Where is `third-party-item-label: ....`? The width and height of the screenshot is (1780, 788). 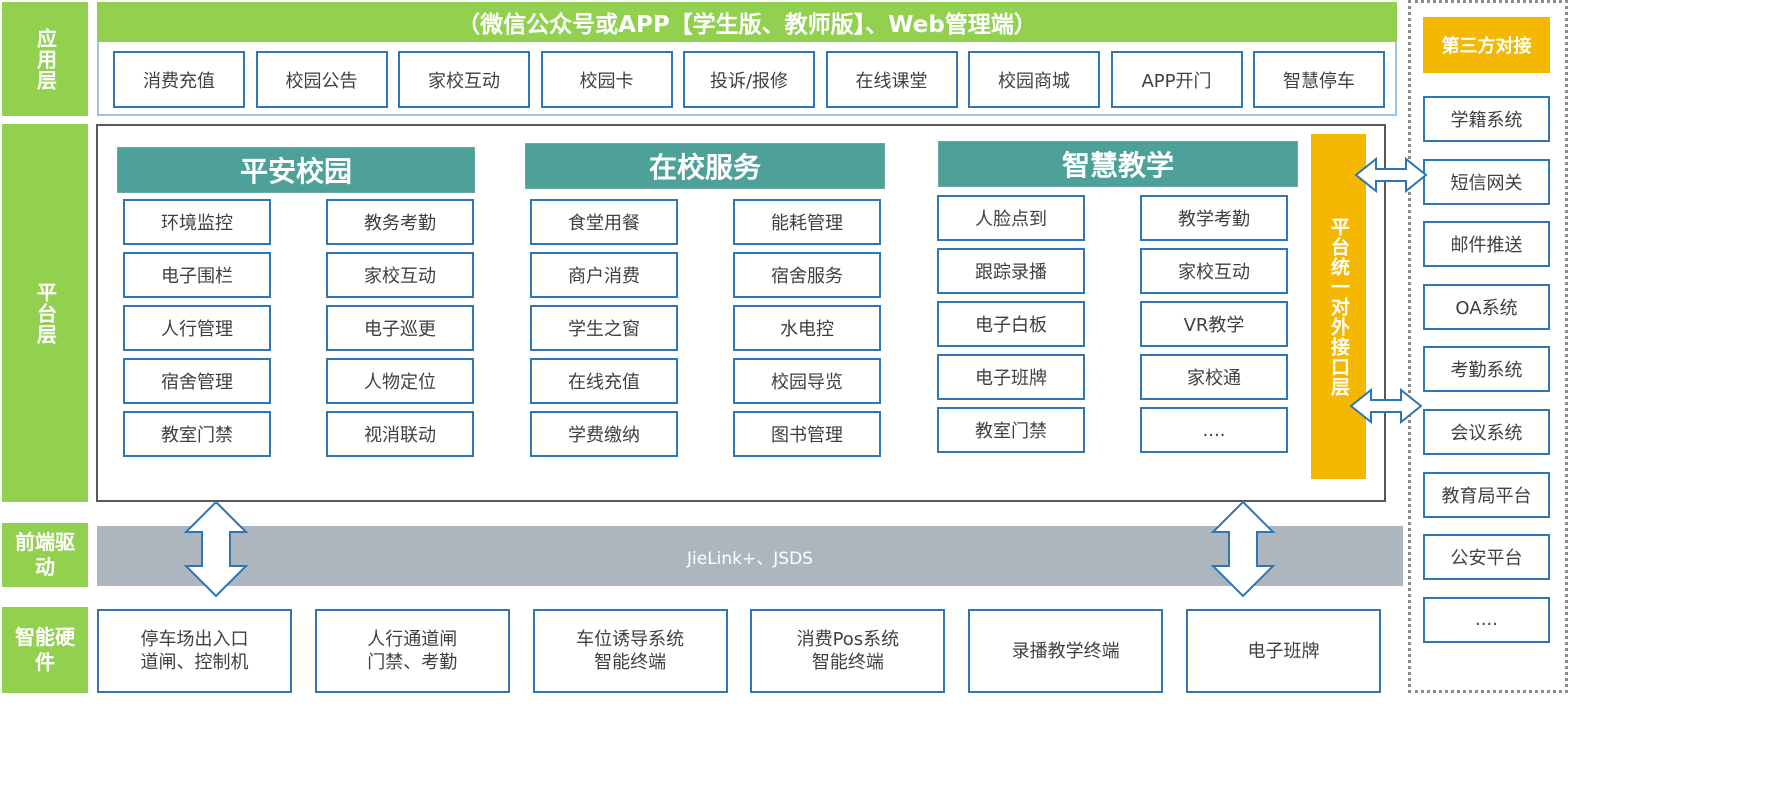 third-party-item-label: .... is located at coordinates (1486, 620).